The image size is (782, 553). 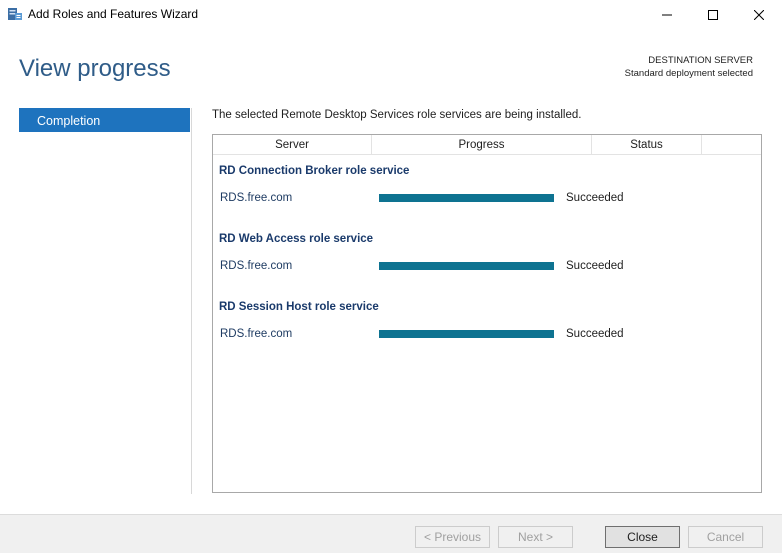 I want to click on minimize-button, so click(x=667, y=14).